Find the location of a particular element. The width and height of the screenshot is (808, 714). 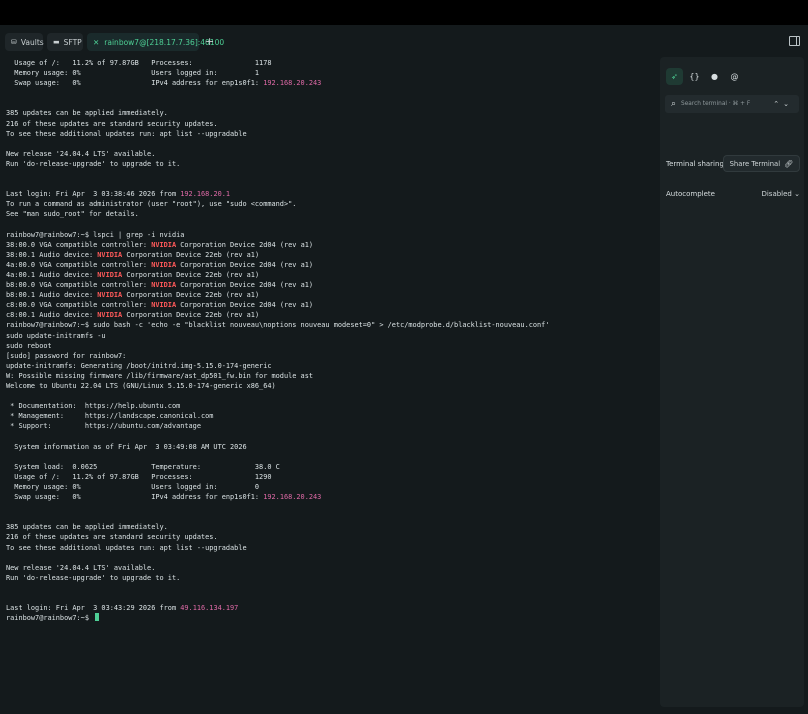

vault-icon: ⛁ is located at coordinates (14, 42).